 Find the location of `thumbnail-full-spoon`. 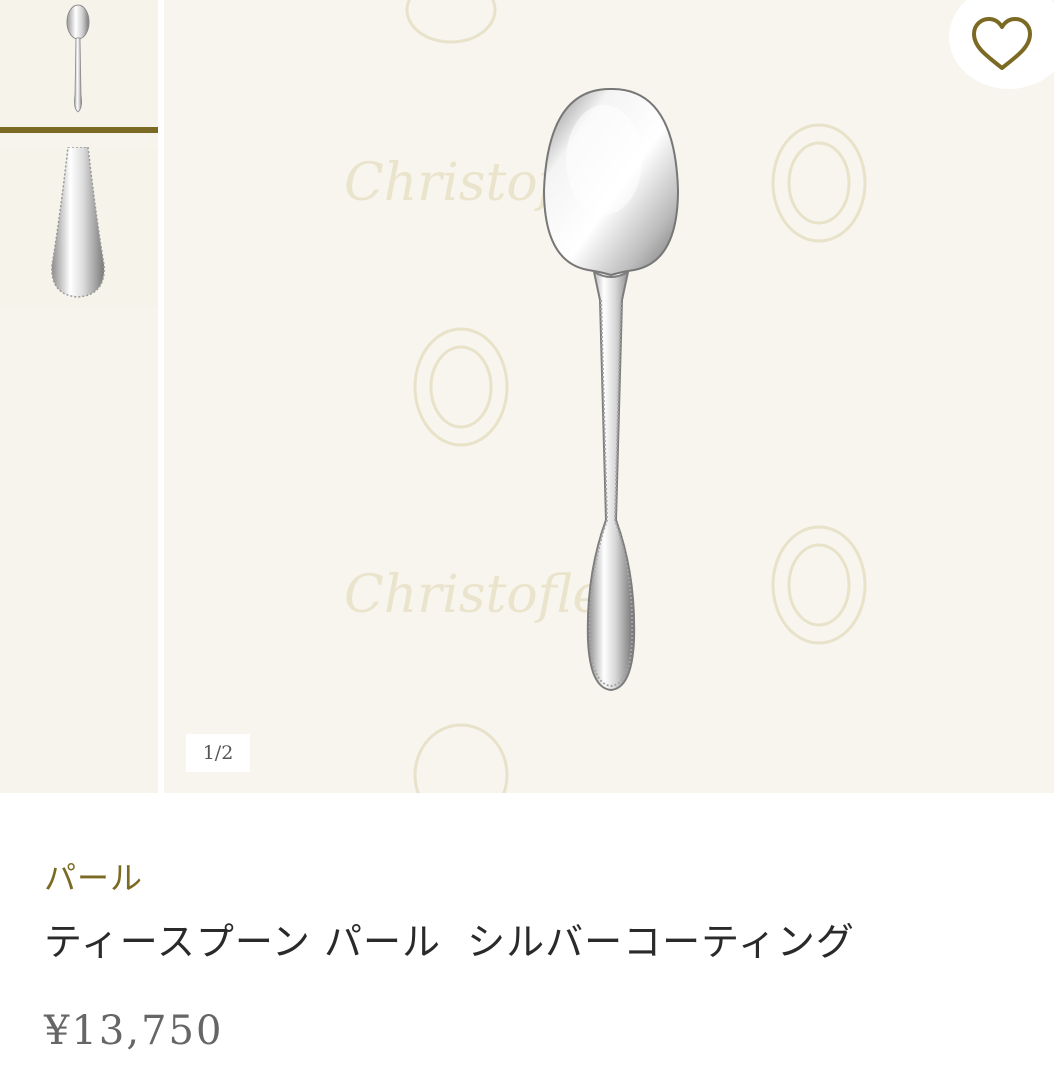

thumbnail-full-spoon is located at coordinates (79, 66).